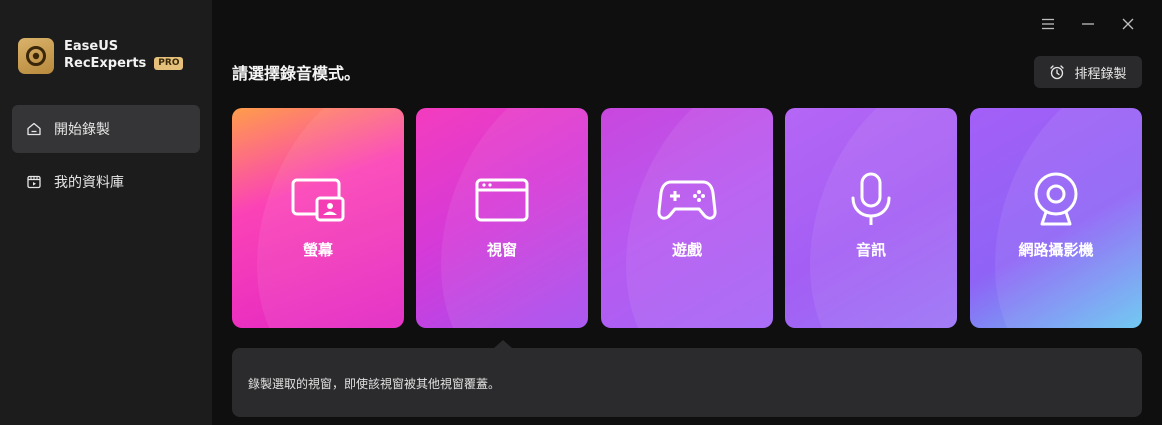 The width and height of the screenshot is (1162, 425). Describe the element at coordinates (82, 130) in the screenshot. I see `sidebar-item-label: 開始錄製` at that location.